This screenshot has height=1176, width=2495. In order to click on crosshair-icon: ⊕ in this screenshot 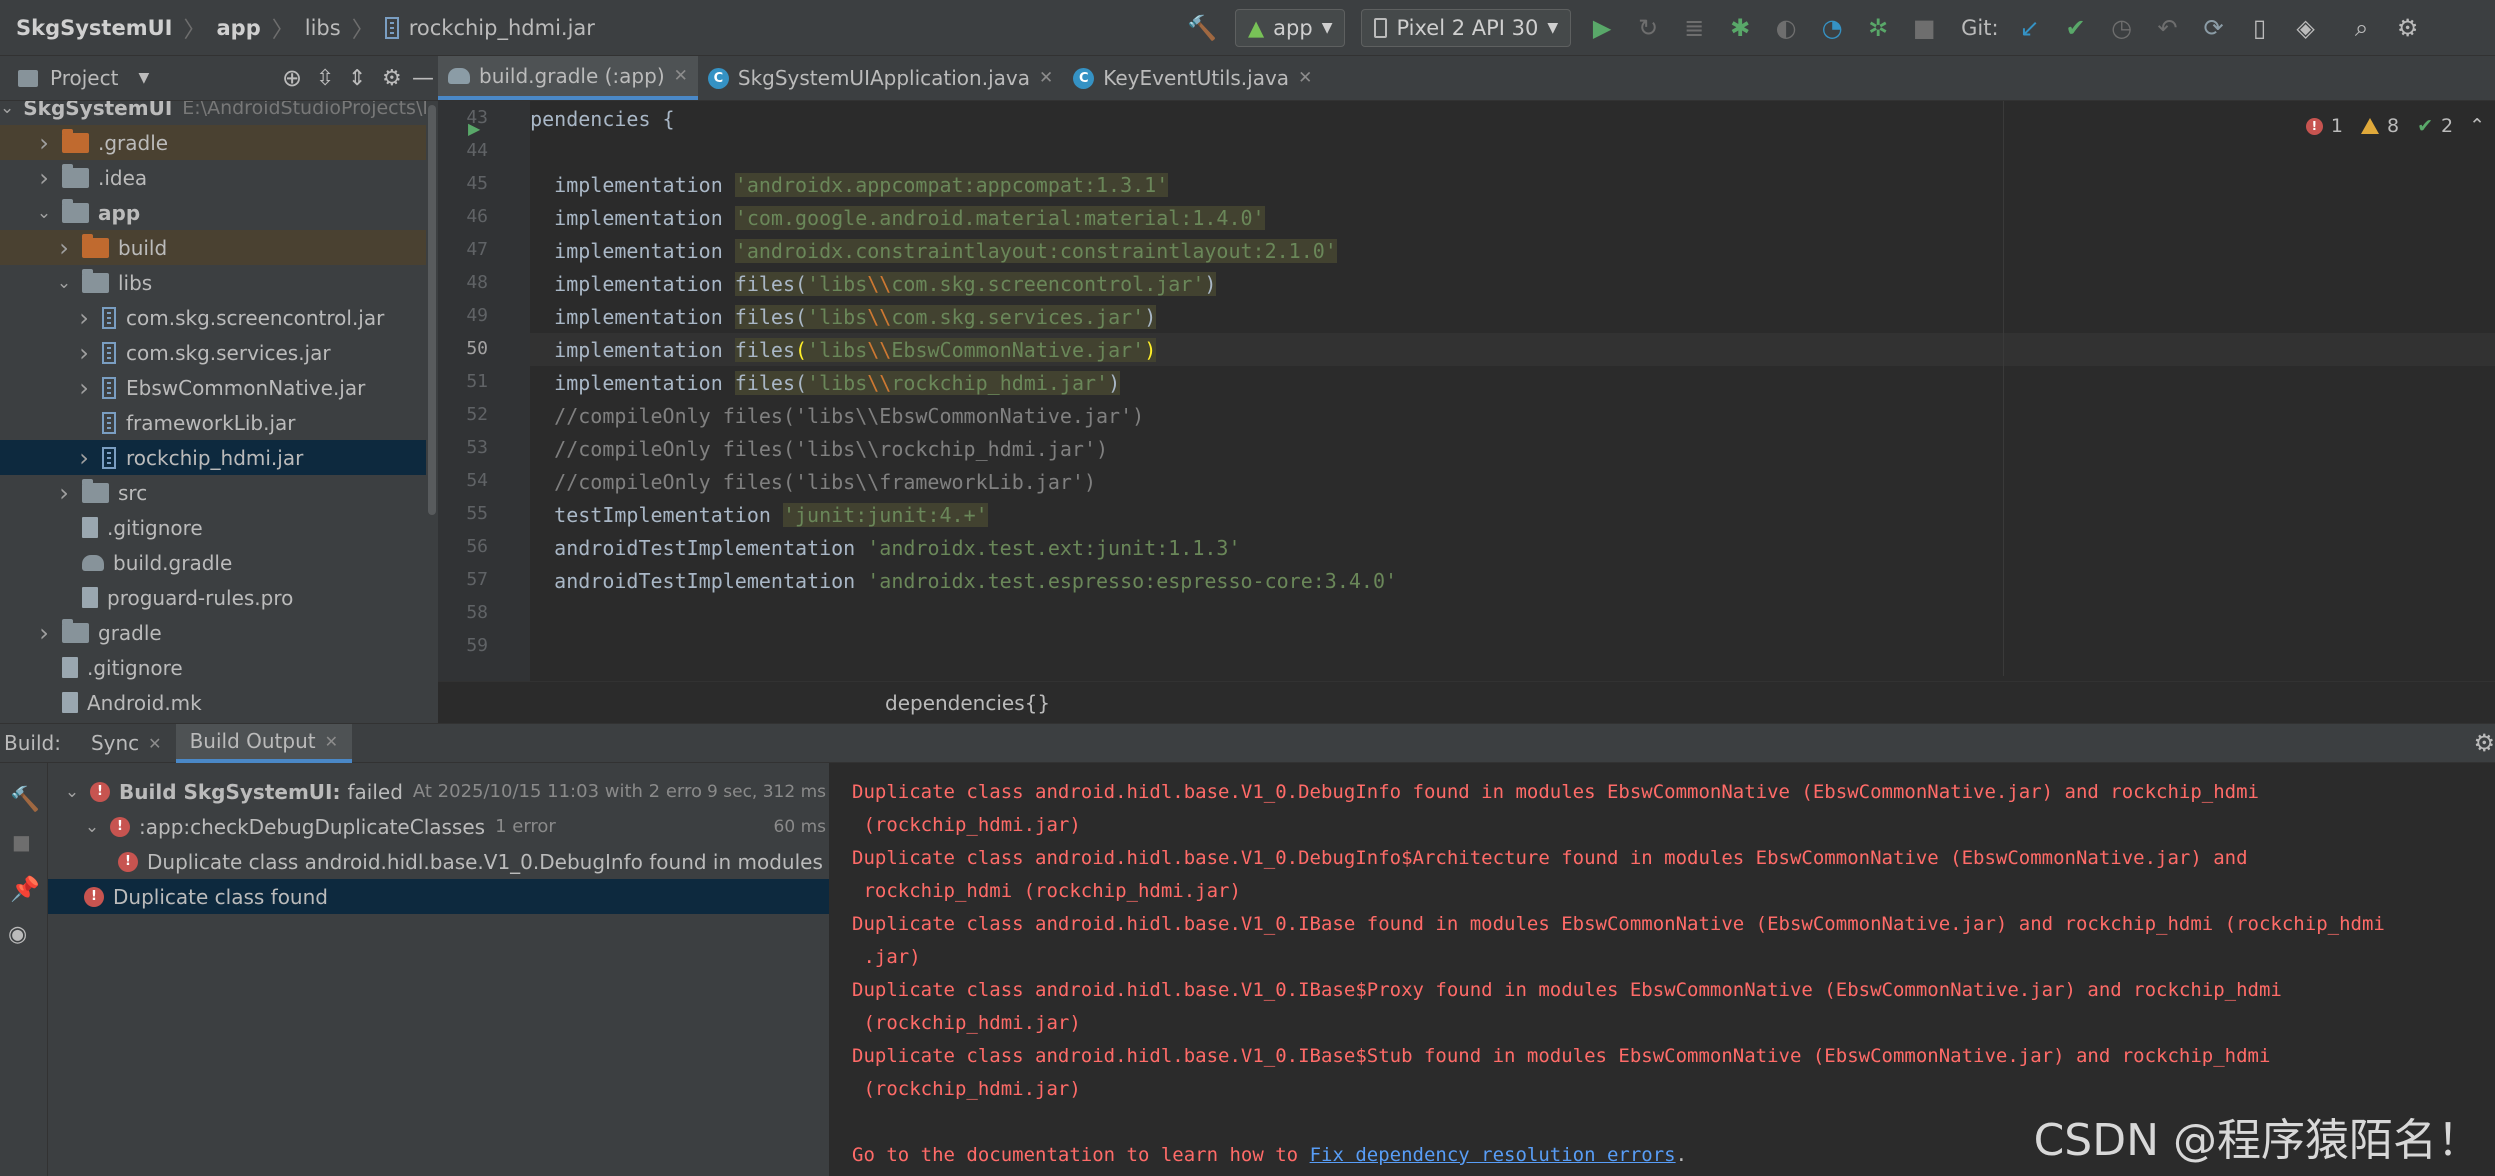, I will do `click(292, 78)`.